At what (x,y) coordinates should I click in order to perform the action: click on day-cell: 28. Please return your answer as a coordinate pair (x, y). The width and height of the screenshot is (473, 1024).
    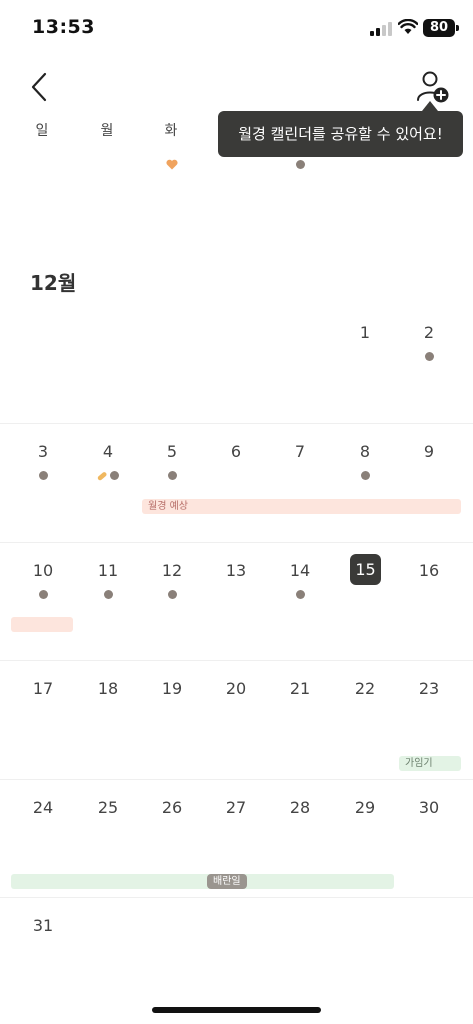
    Looking at the image, I should click on (300, 807).